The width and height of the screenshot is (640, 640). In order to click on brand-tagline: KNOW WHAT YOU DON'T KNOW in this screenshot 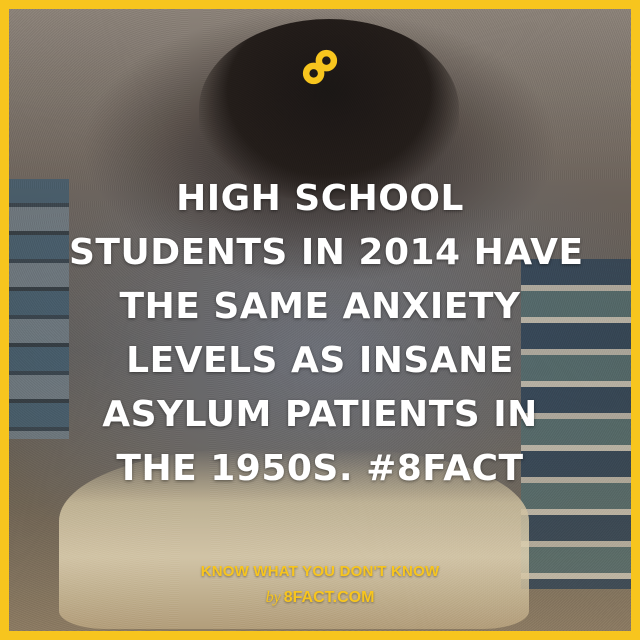, I will do `click(320, 571)`.